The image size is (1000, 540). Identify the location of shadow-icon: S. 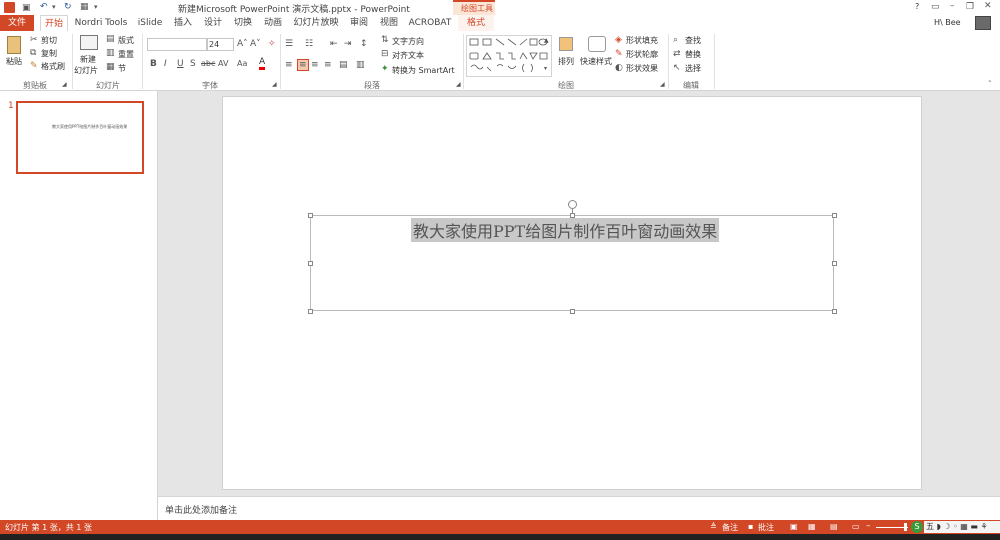
(193, 64).